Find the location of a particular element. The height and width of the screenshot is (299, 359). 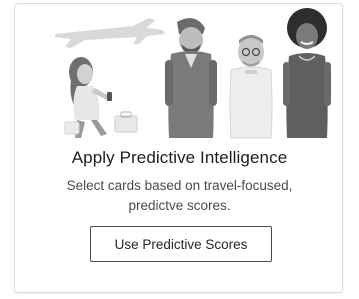

use-predictive-scores-button: Use Predictive Scores is located at coordinates (181, 244).